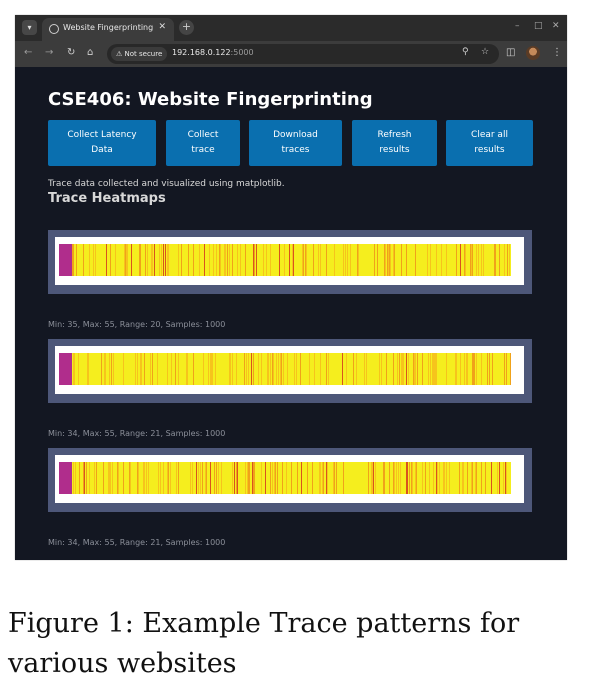 The height and width of the screenshot is (700, 589). I want to click on button-line: trace, so click(203, 150).